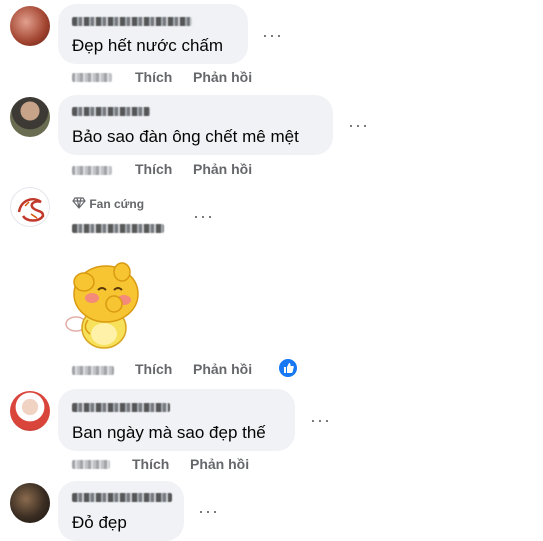 The height and width of the screenshot is (541, 543). I want to click on like-reaction-icon, so click(288, 368).